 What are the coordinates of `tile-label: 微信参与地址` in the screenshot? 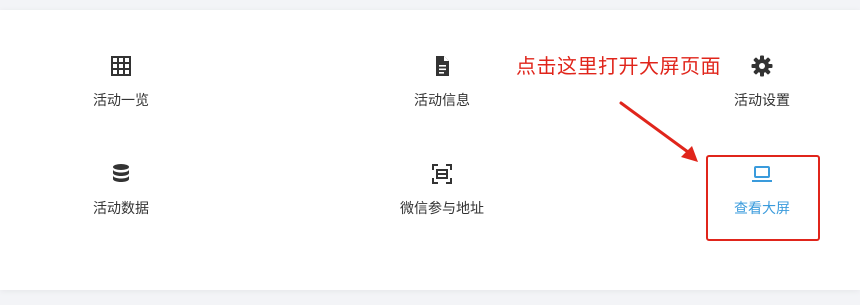 It's located at (442, 209).